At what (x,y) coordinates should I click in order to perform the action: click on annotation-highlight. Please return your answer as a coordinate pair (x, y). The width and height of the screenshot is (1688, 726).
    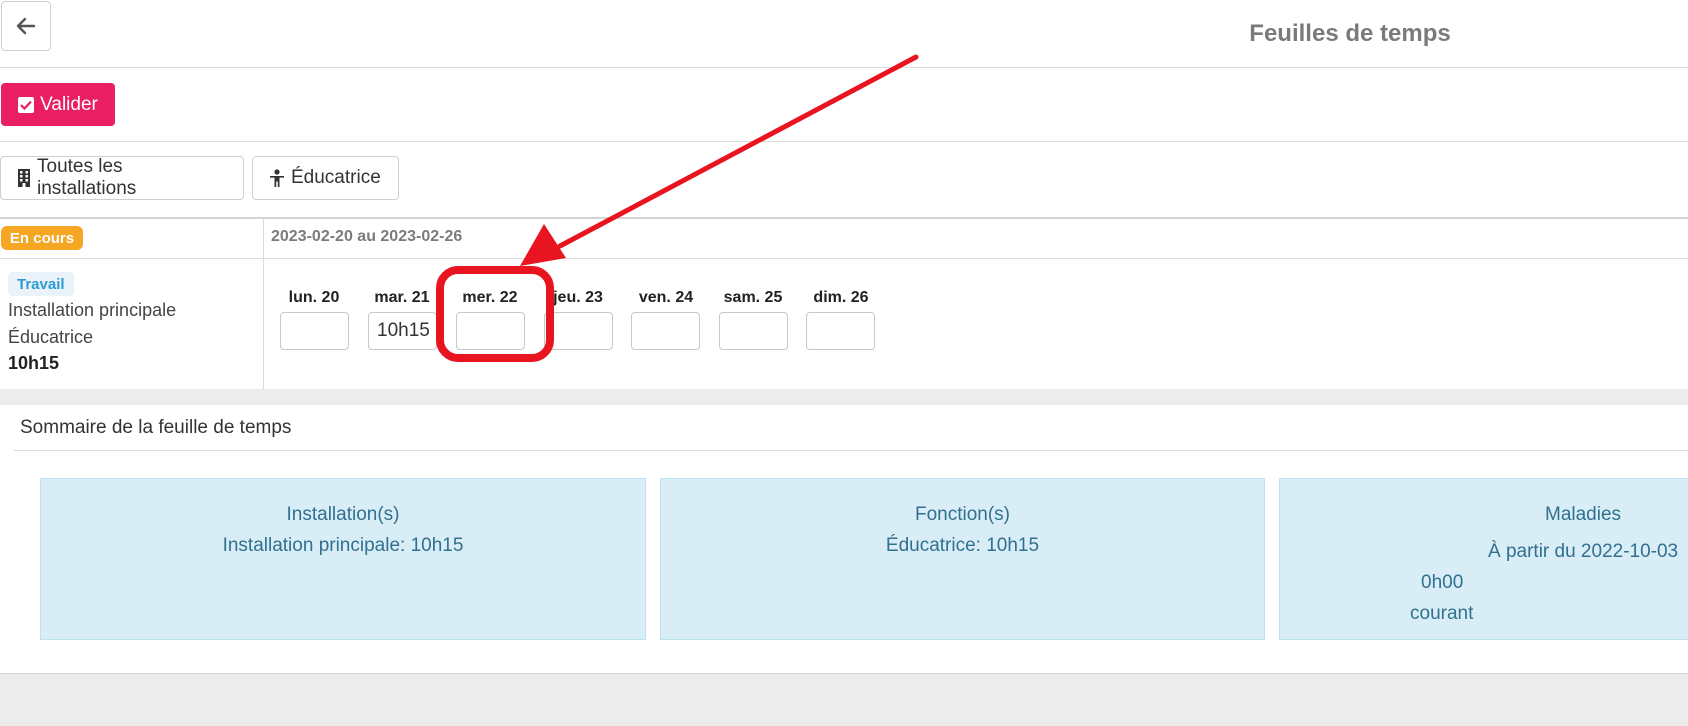
    Looking at the image, I should click on (495, 314).